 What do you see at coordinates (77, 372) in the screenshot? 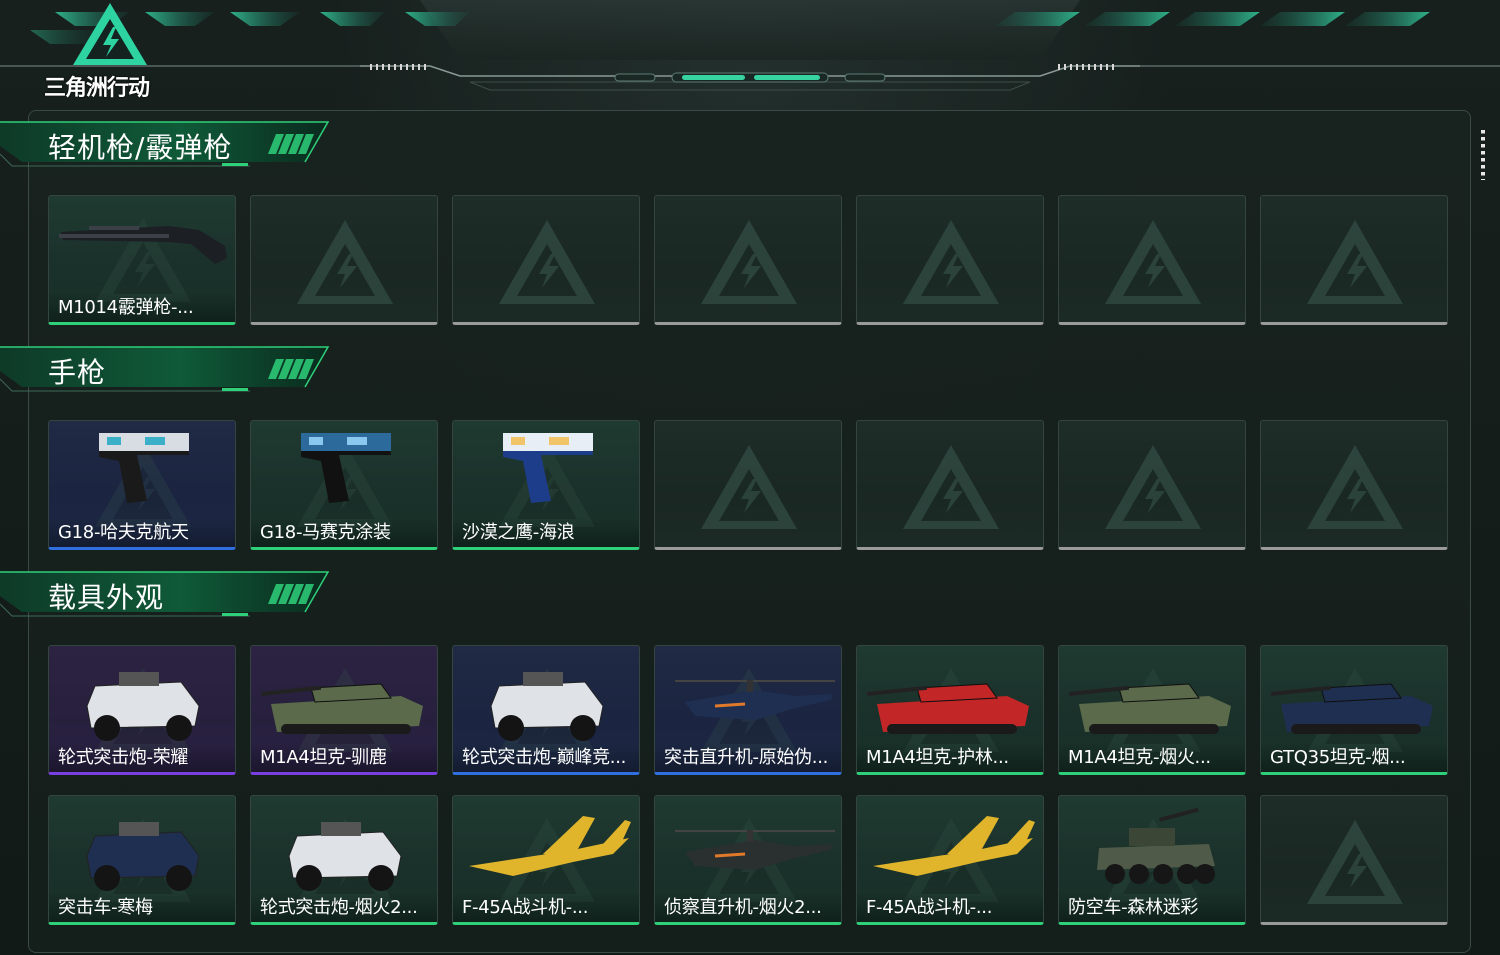
I see `section-title: 手枪` at bounding box center [77, 372].